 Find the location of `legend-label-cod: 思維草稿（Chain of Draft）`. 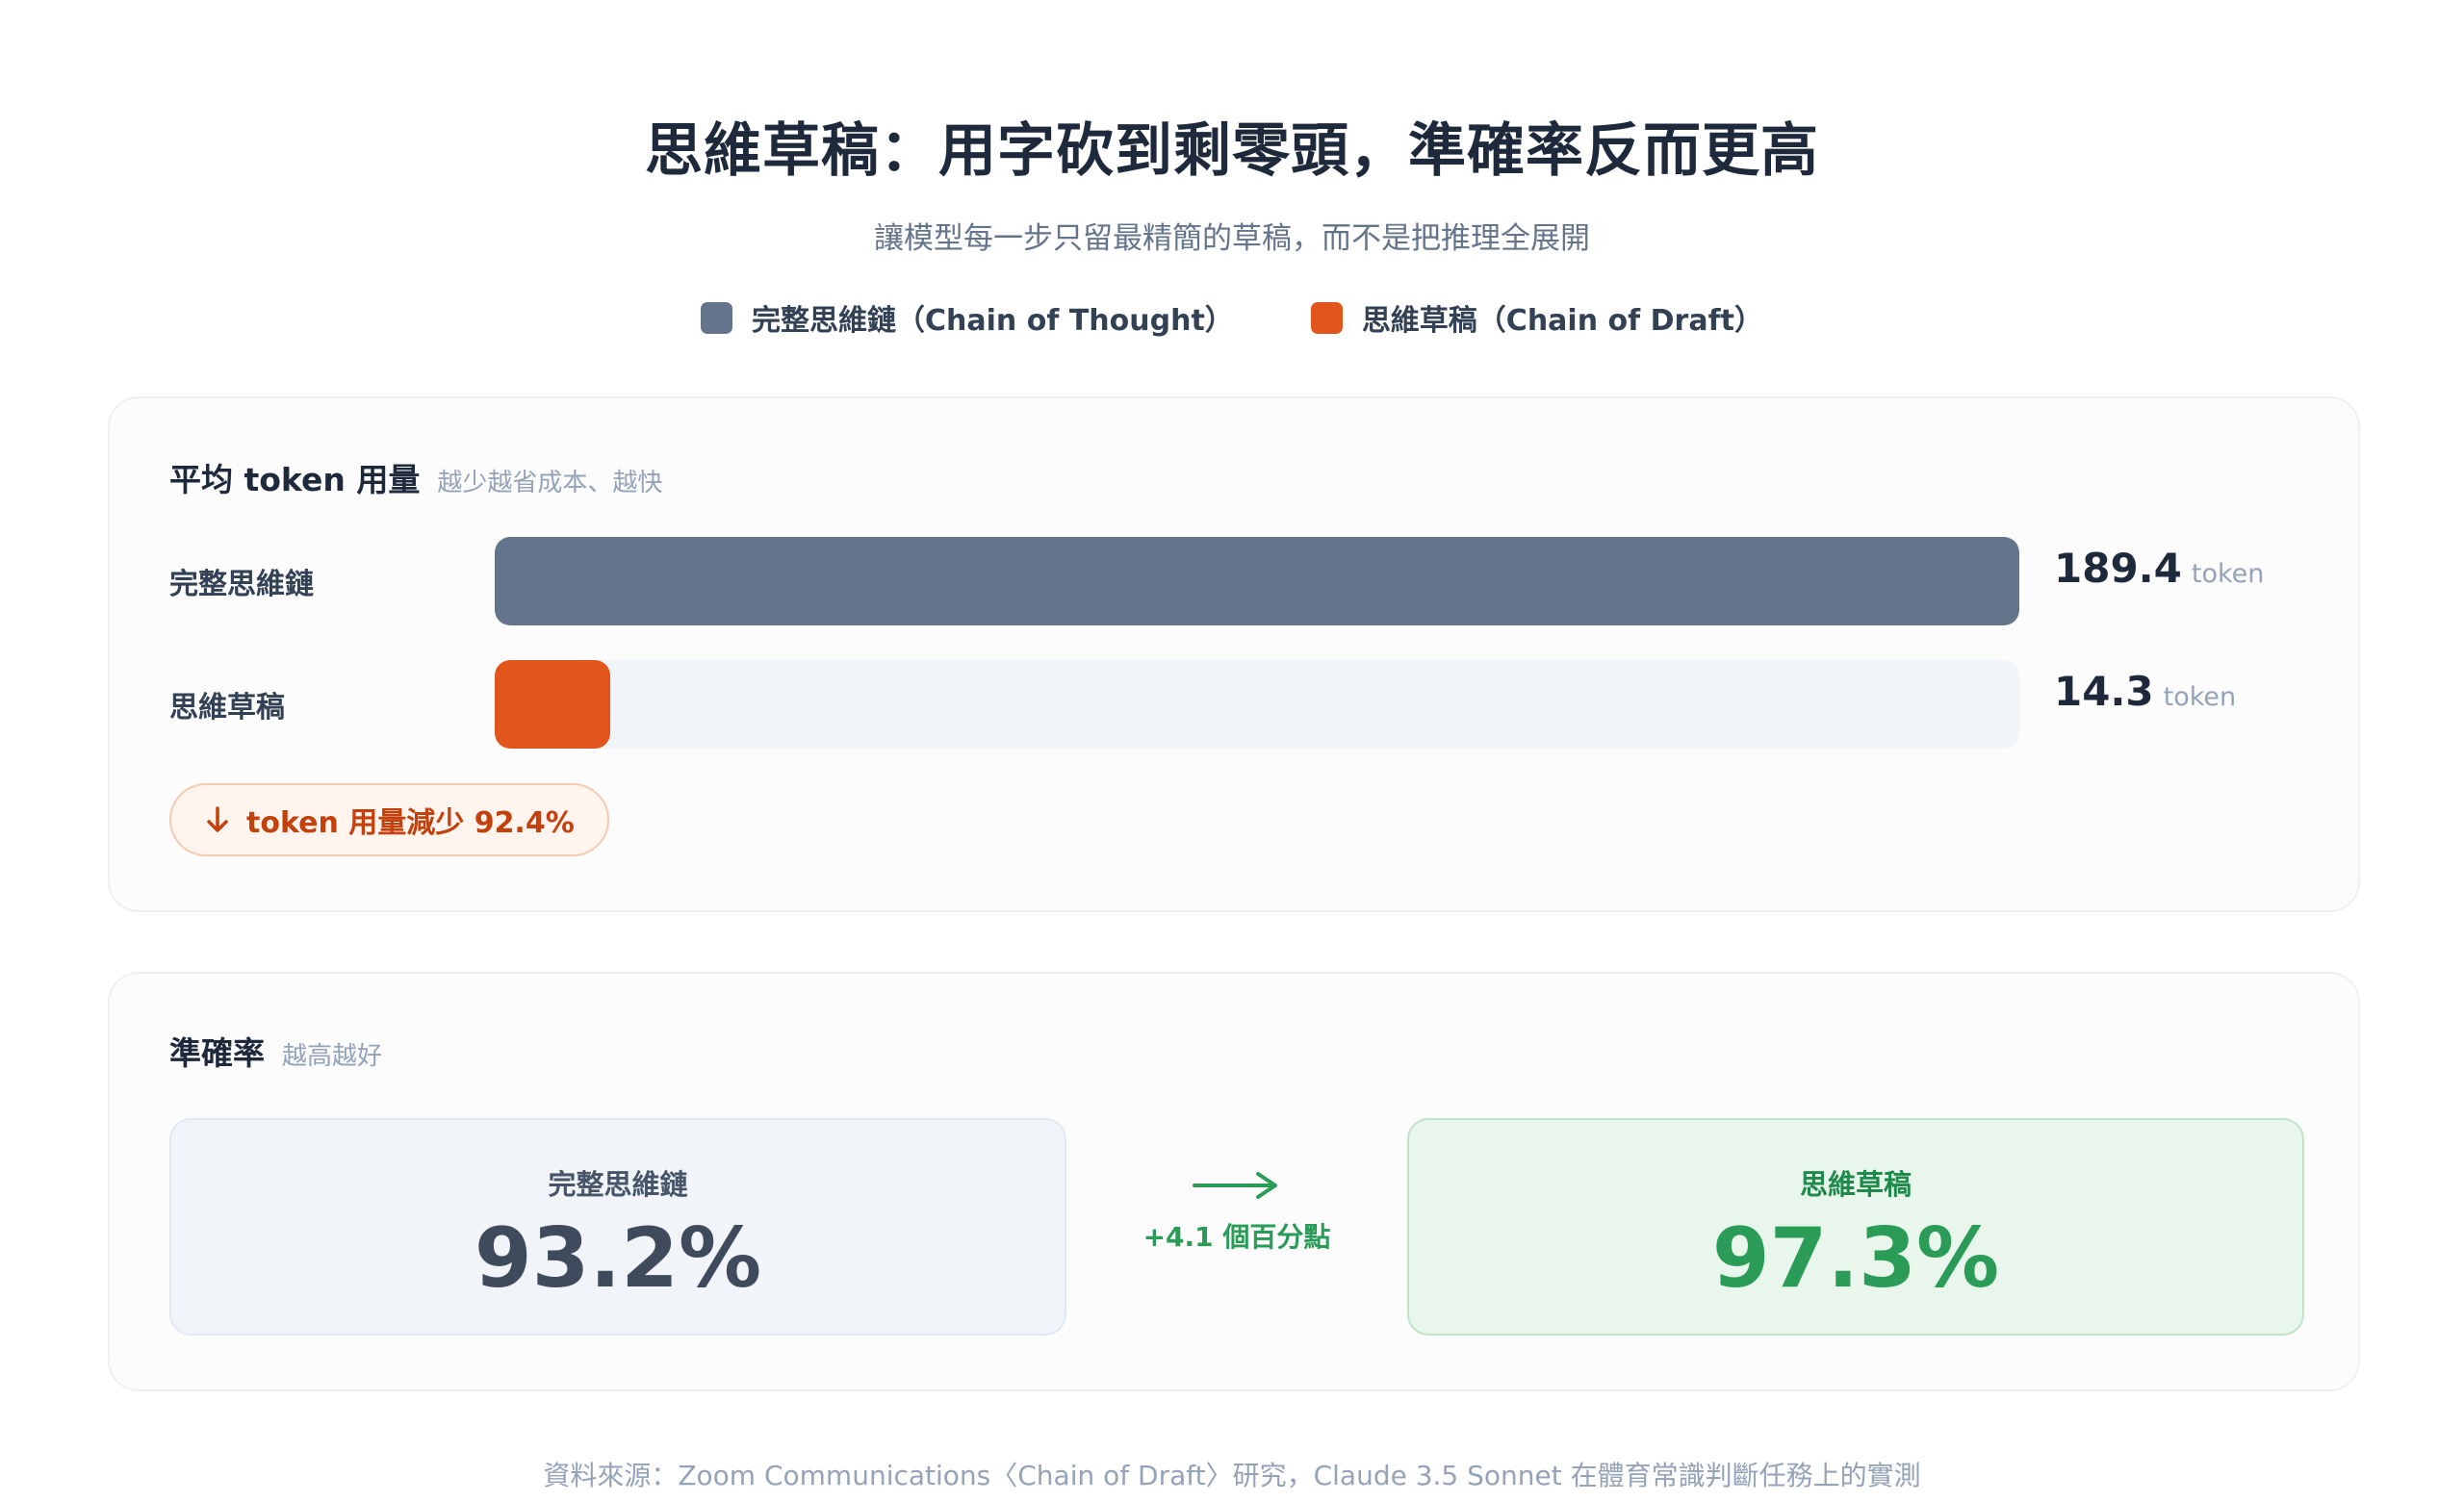

legend-label-cod: 思維草稿（Chain of Draft） is located at coordinates (1562, 321).